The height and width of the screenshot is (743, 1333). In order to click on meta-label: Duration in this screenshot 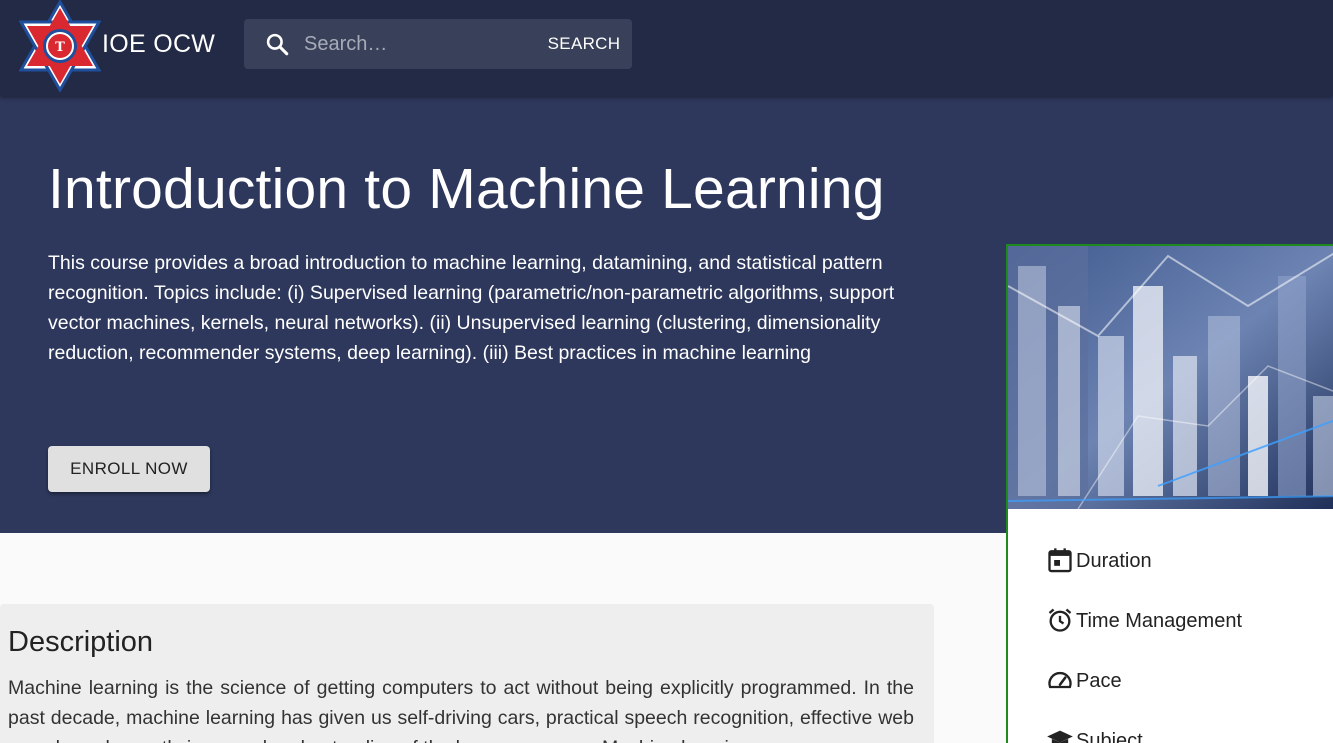, I will do `click(1114, 561)`.